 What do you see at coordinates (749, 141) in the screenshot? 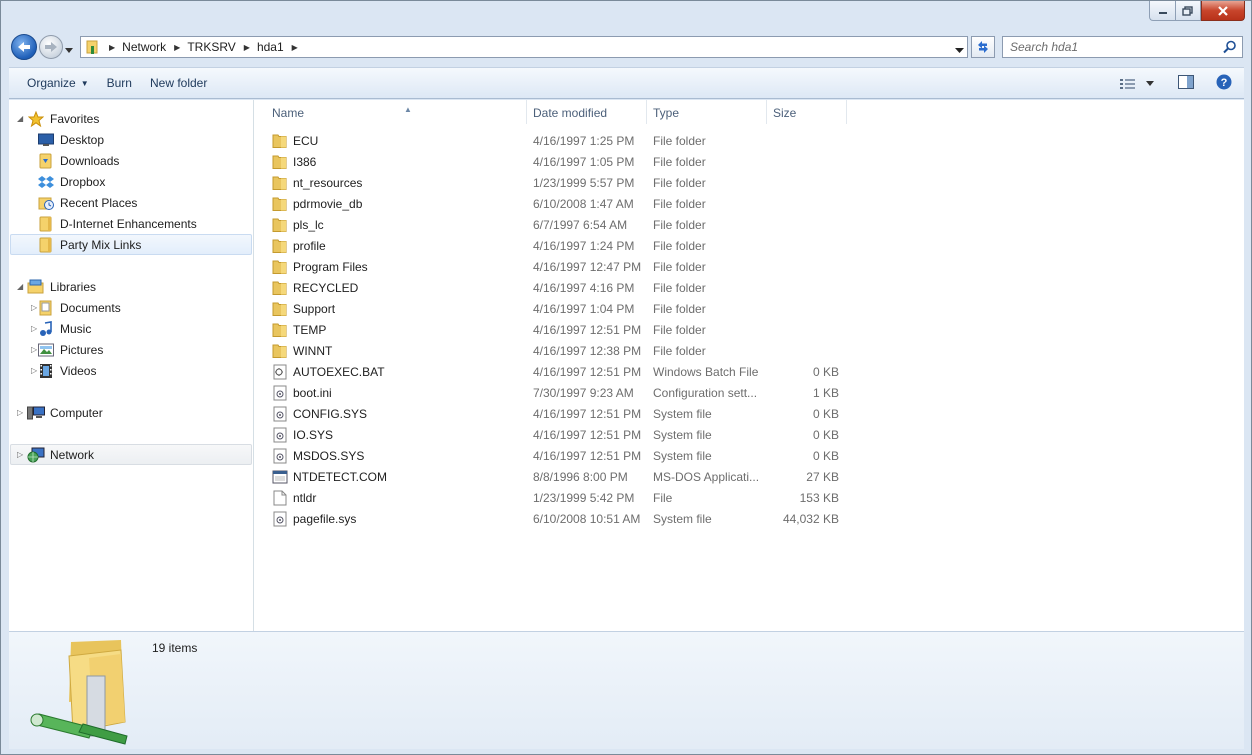
I see `file-row: ECU 4/16/1997 1:25 PM File folder` at bounding box center [749, 141].